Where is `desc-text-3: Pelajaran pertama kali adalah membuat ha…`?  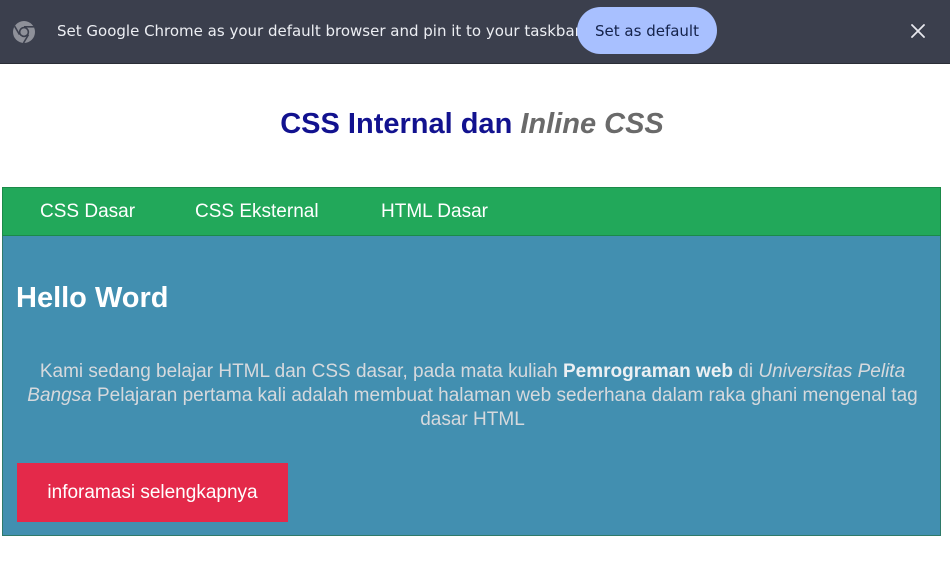
desc-text-3: Pelajaran pertama kali adalah membuat ha… is located at coordinates (504, 407).